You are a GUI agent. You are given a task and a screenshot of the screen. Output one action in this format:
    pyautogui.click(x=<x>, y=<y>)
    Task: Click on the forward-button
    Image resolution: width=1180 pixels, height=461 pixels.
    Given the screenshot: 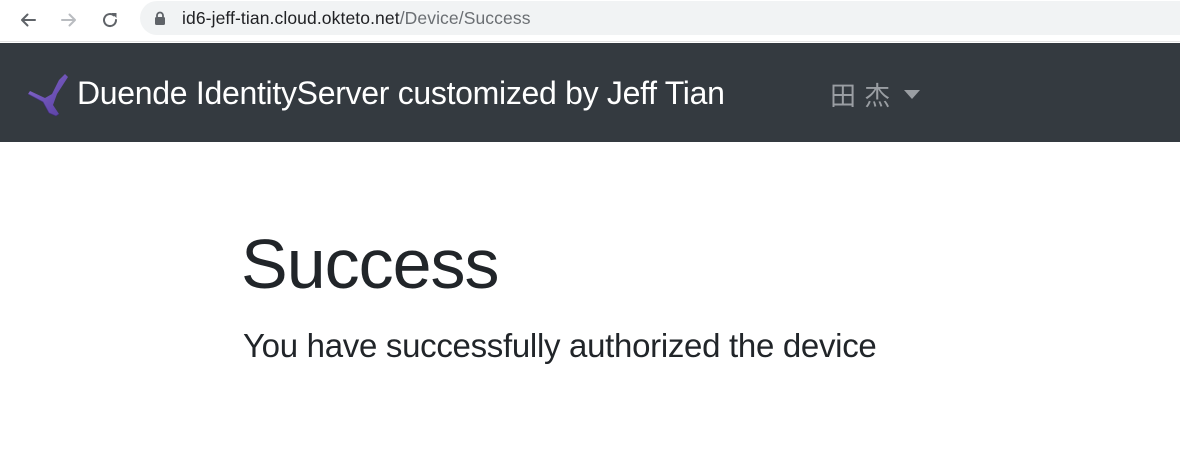 What is the action you would take?
    pyautogui.click(x=69, y=20)
    